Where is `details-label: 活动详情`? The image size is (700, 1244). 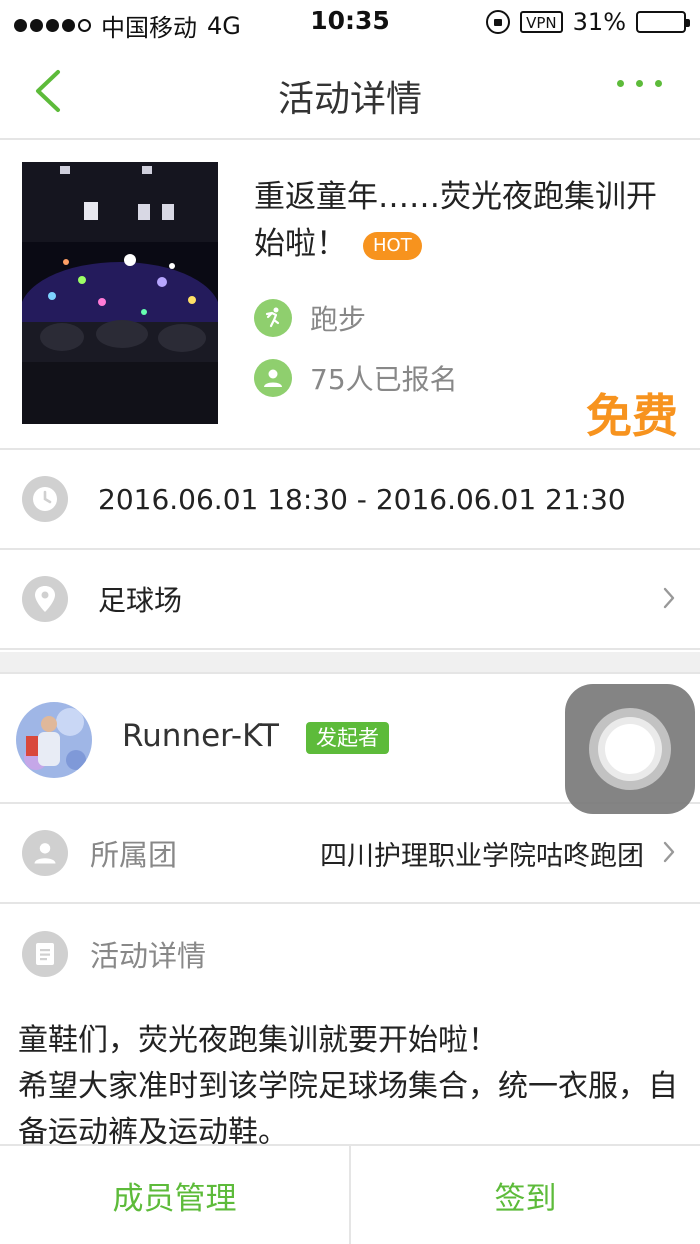 details-label: 活动详情 is located at coordinates (148, 956).